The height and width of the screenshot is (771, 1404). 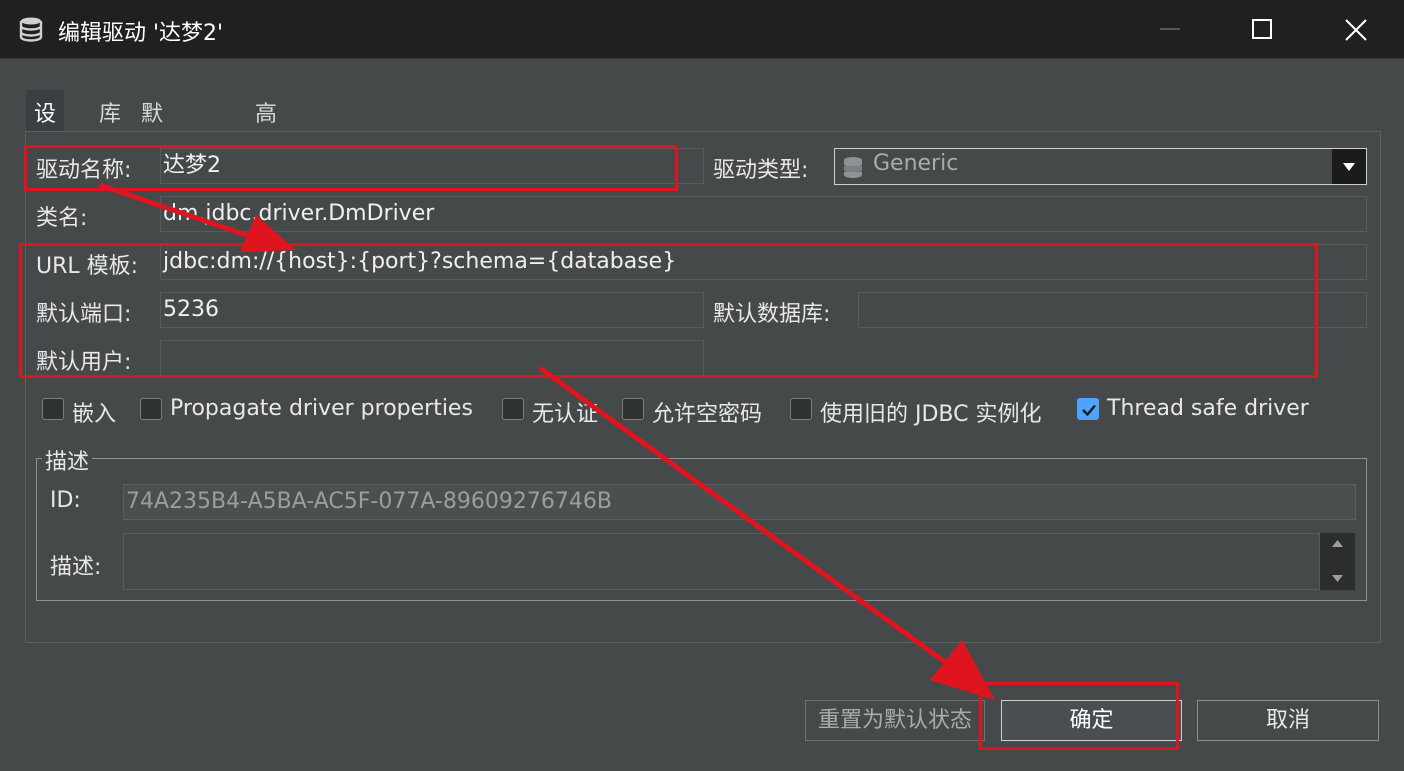 I want to click on id-label: ID:, so click(x=65, y=500).